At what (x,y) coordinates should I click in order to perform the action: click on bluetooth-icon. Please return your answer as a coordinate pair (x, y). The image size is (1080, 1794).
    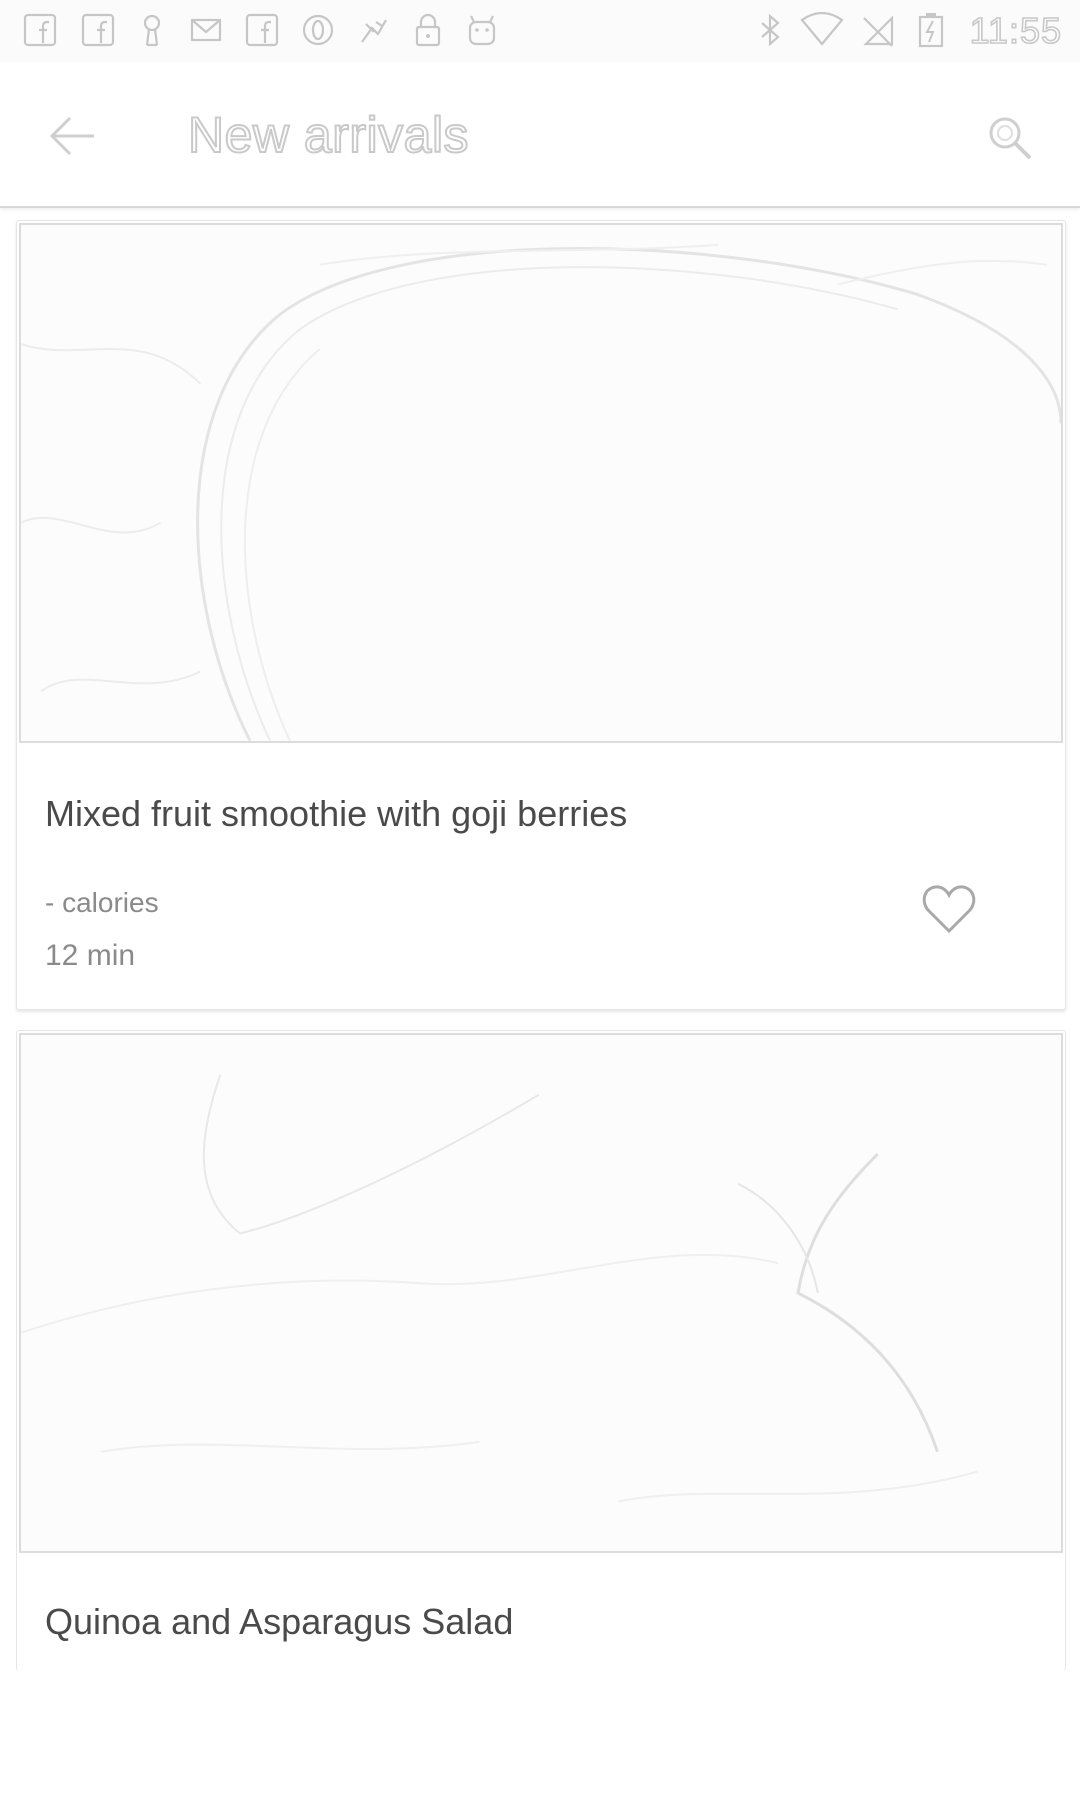
    Looking at the image, I should click on (770, 30).